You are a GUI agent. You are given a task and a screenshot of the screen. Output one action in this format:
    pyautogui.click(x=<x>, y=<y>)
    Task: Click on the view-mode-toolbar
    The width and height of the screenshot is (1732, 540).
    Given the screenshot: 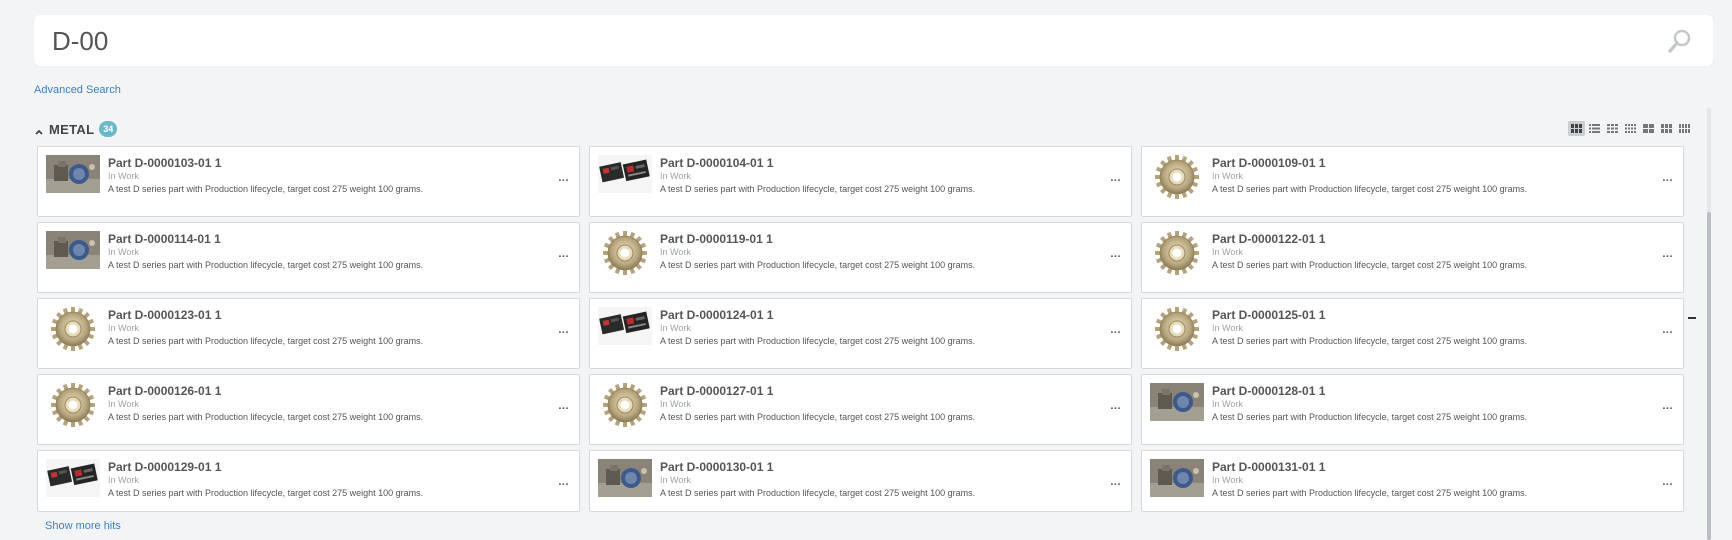 What is the action you would take?
    pyautogui.click(x=1630, y=128)
    